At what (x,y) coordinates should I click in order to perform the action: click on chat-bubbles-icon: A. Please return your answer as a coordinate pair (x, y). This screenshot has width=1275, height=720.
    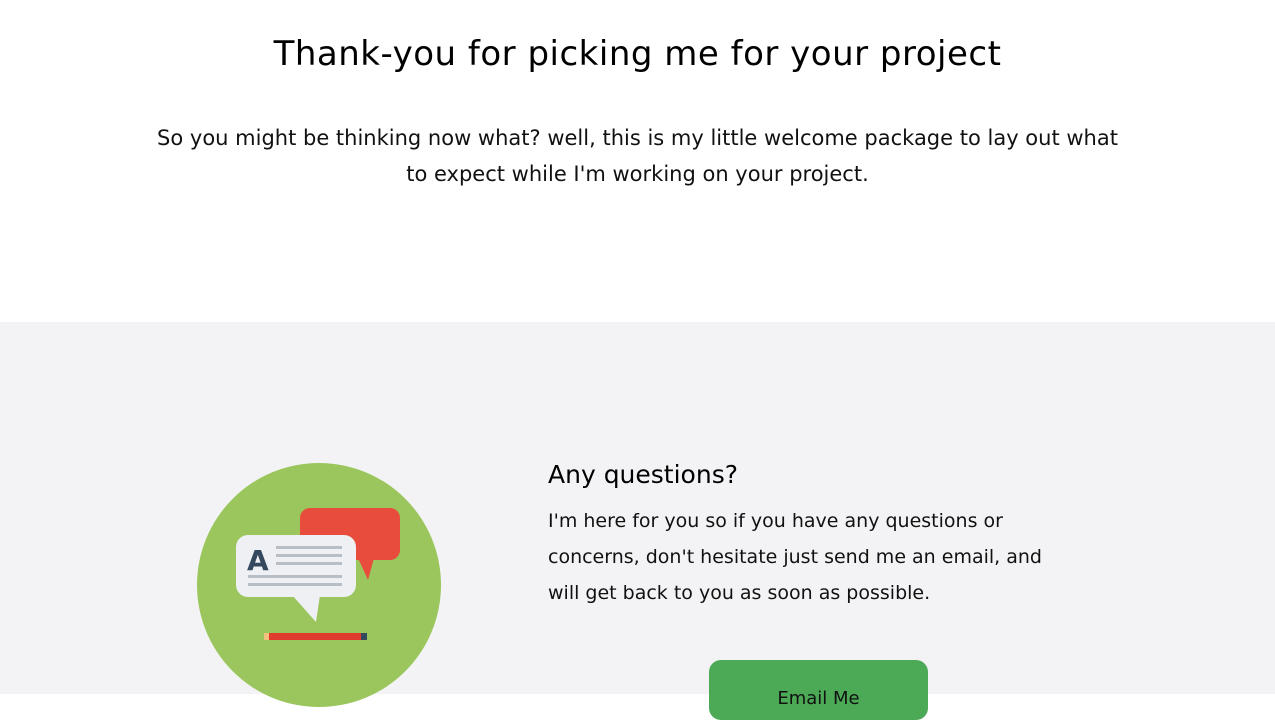
    Looking at the image, I should click on (319, 585).